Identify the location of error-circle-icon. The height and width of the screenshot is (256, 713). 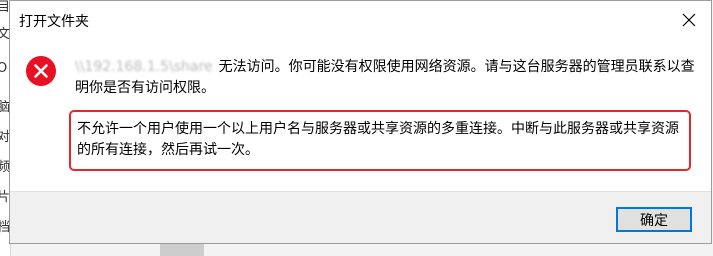
(41, 71).